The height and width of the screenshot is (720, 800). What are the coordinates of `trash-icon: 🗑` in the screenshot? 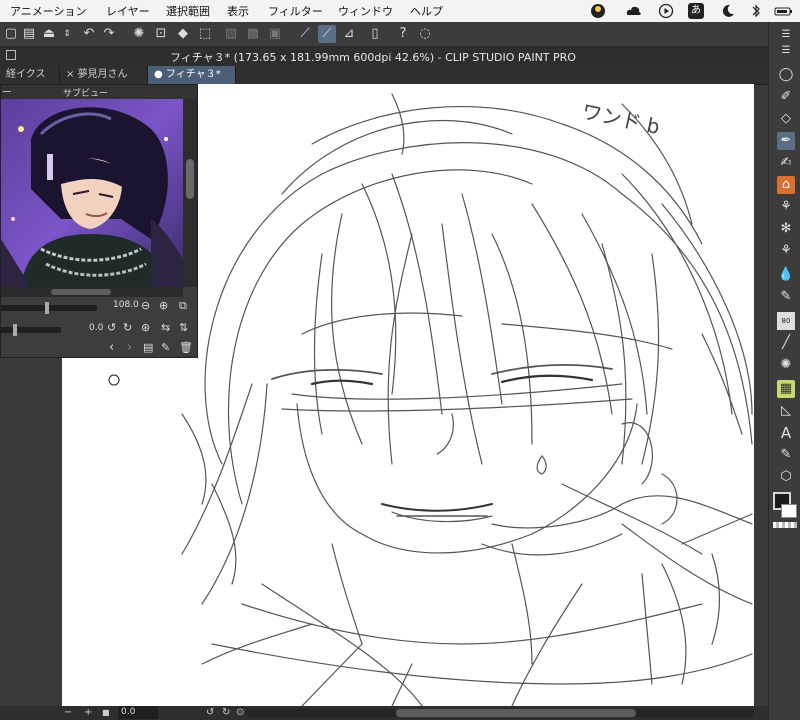 It's located at (186, 347).